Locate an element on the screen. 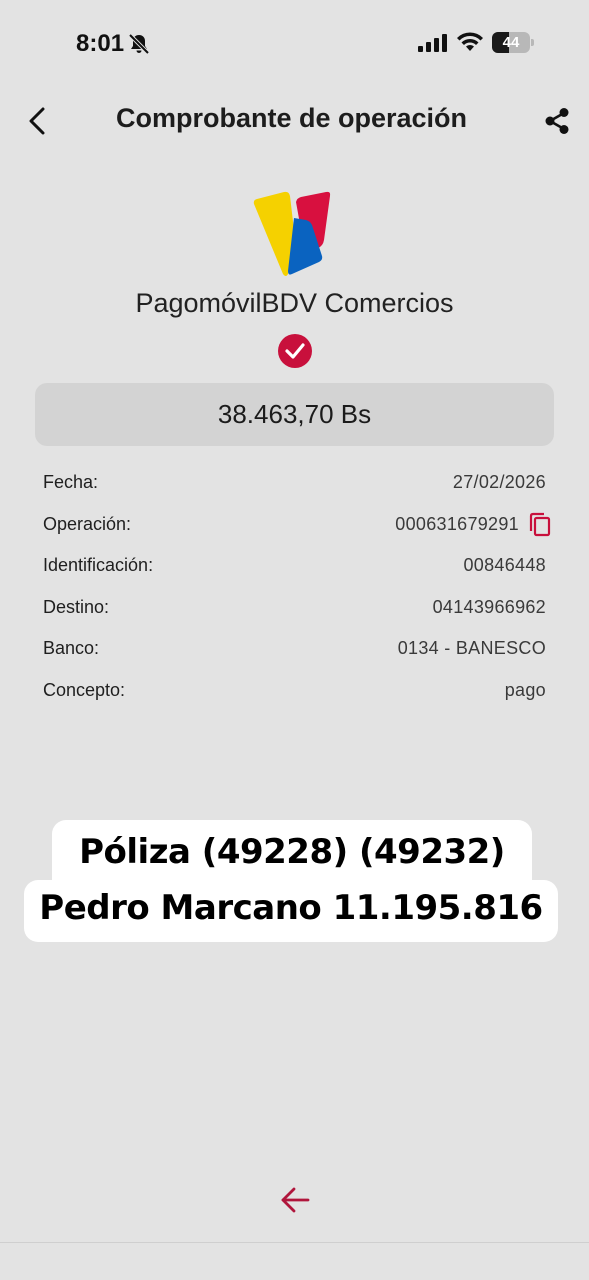  cellular-signal-icon is located at coordinates (432, 43).